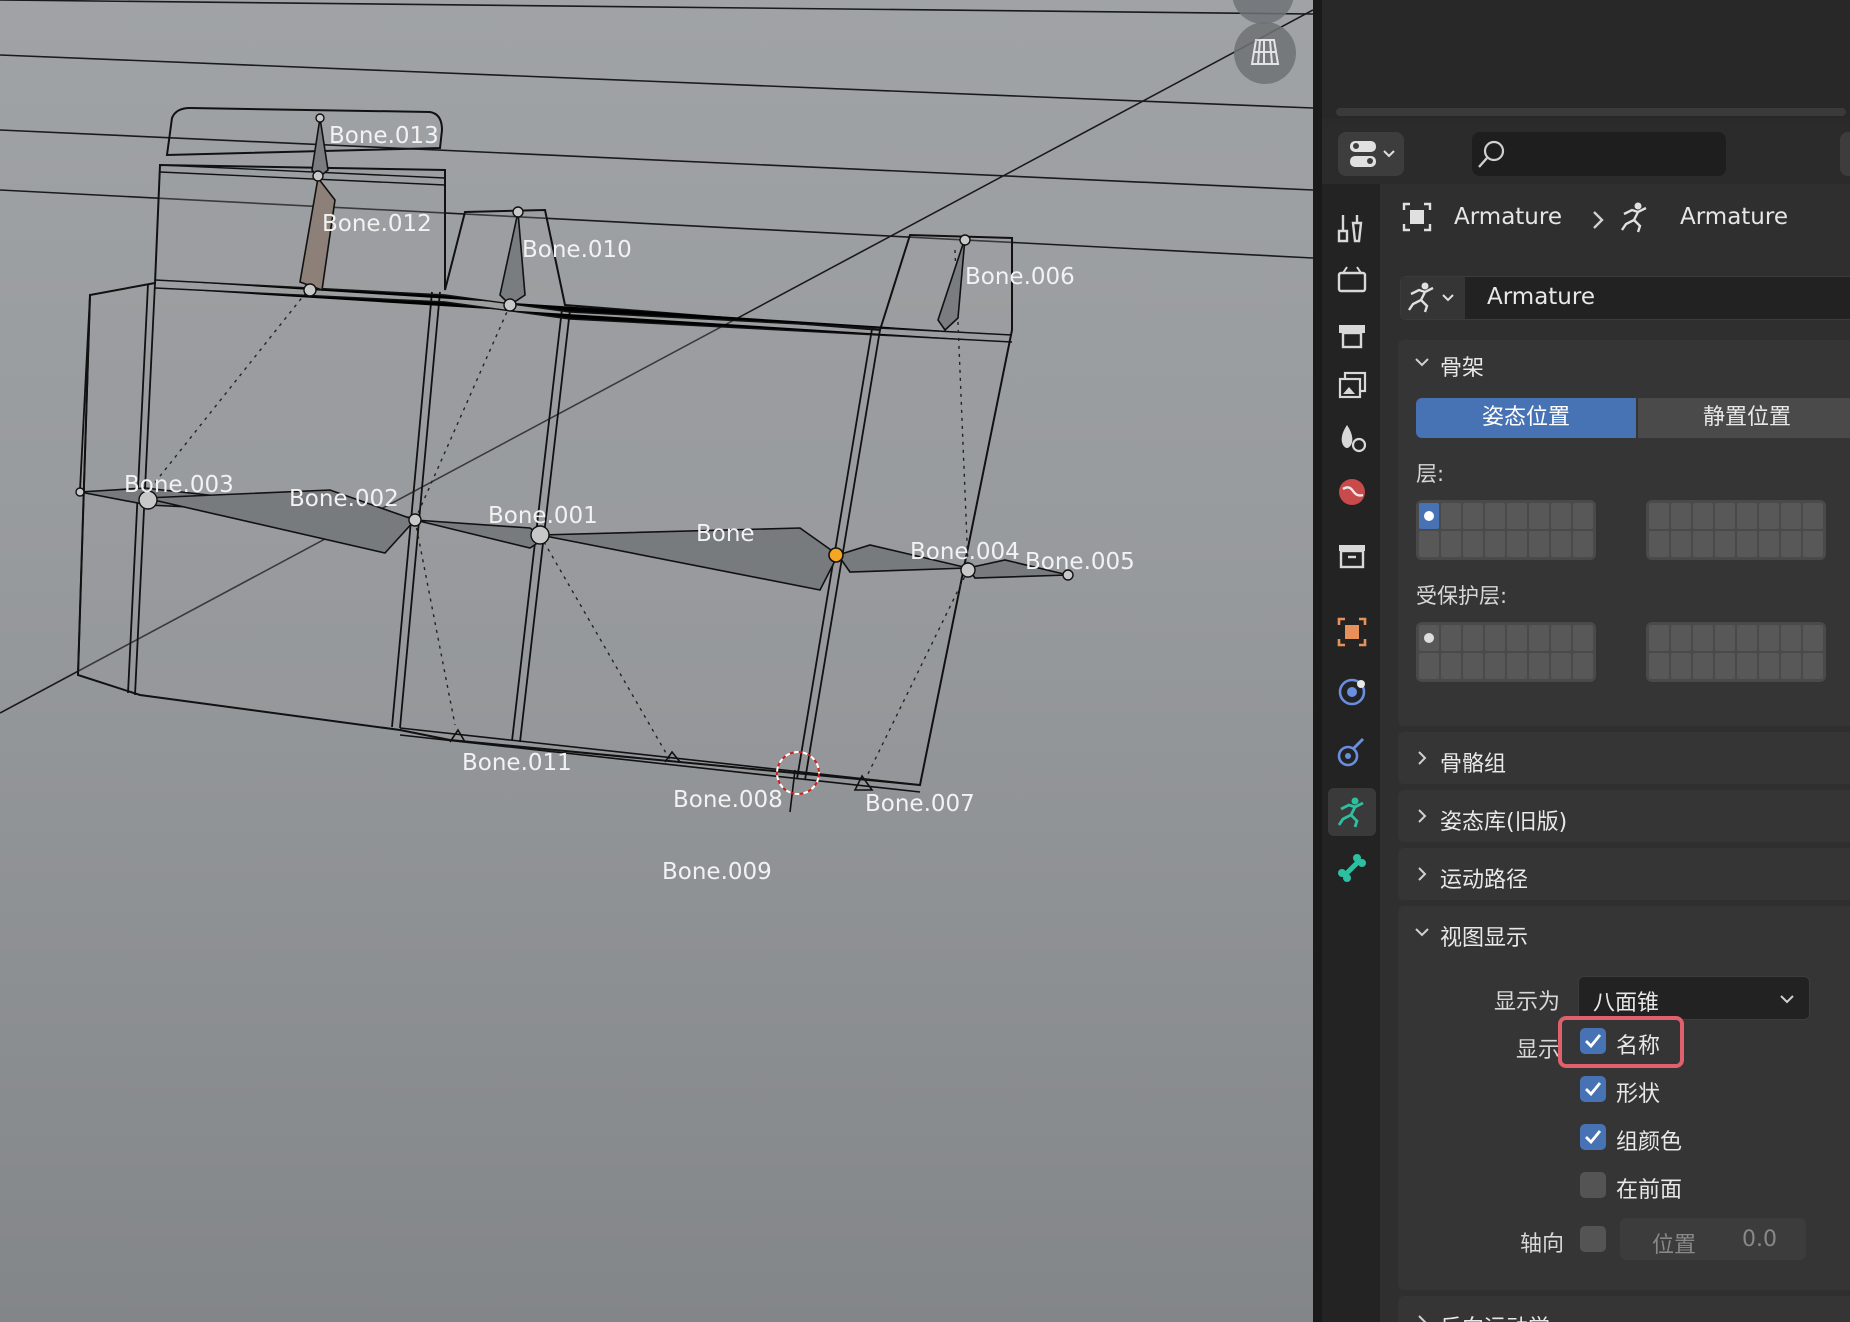 The height and width of the screenshot is (1322, 1850). I want to click on motion-paths-panel: 运动路径, so click(1624, 874).